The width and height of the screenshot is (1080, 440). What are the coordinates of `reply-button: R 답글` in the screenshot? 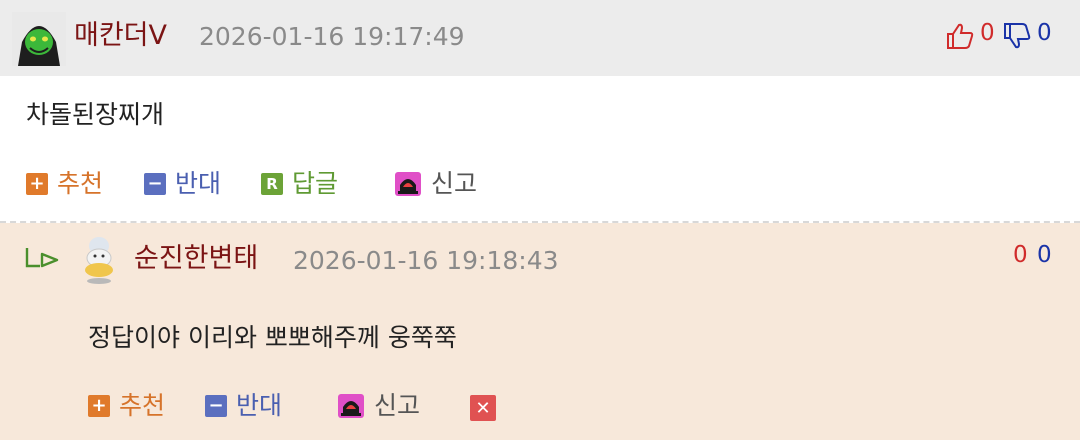 It's located at (299, 184).